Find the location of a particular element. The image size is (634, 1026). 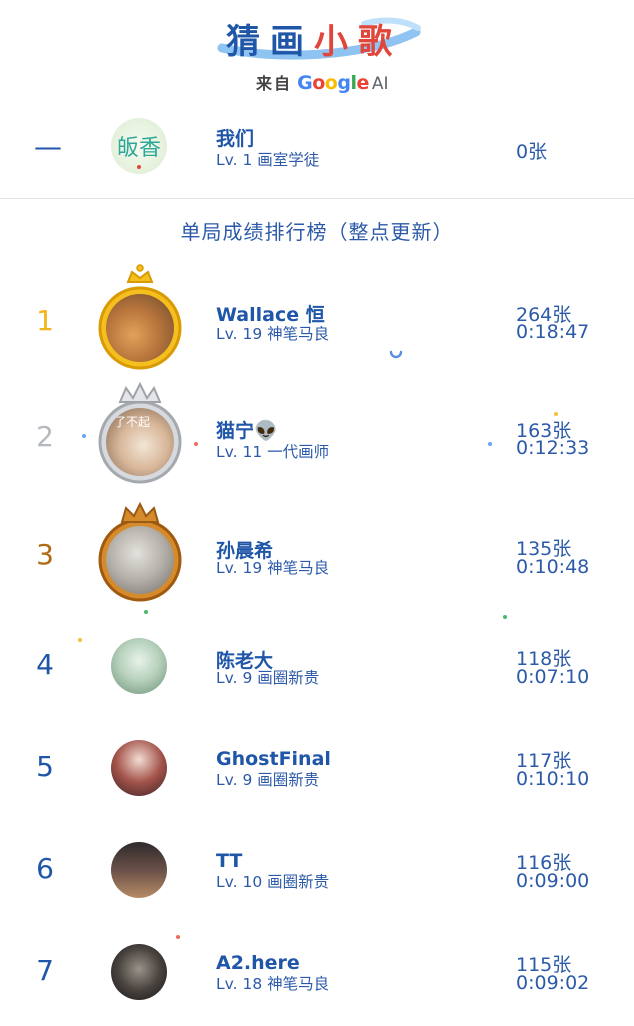

svg-text: 了不起 is located at coordinates (132, 422).